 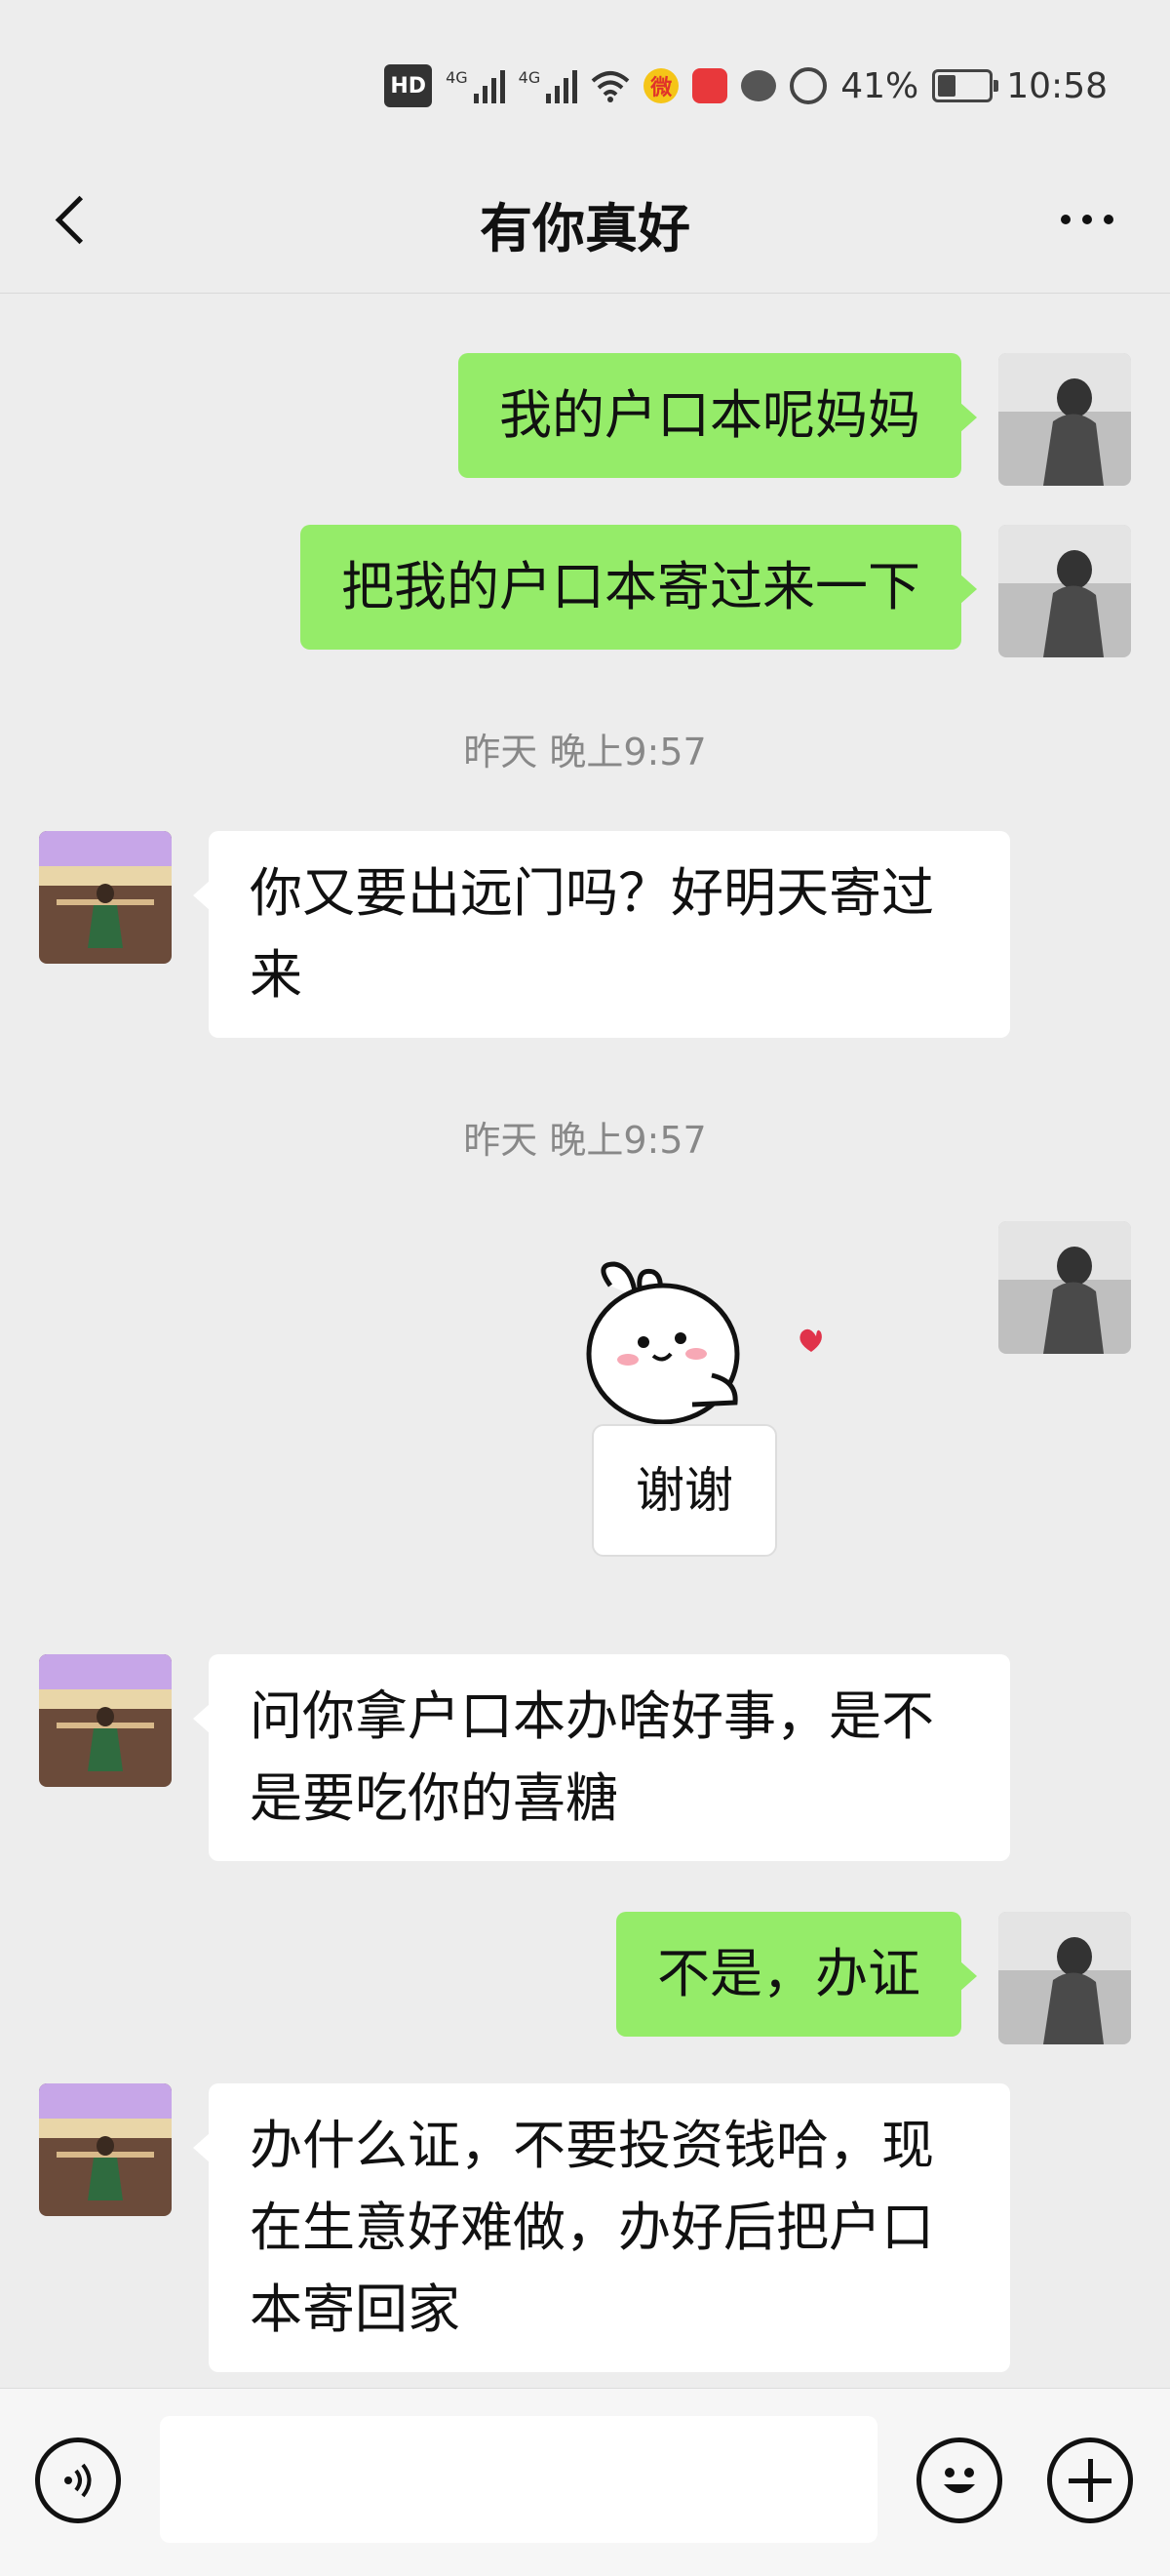 What do you see at coordinates (1057, 85) in the screenshot?
I see `clock: 10:58` at bounding box center [1057, 85].